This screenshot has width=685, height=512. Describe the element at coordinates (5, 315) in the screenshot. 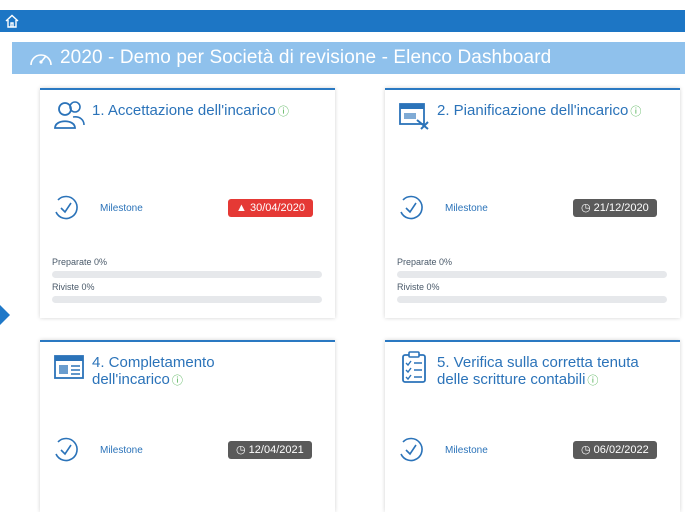

I see `expand-arrow-icon` at that location.